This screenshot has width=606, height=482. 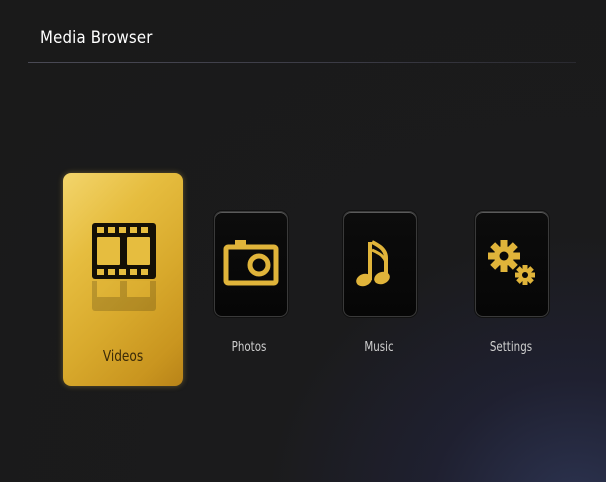 I want to click on menu-item-photos-label: Photos, so click(x=249, y=347).